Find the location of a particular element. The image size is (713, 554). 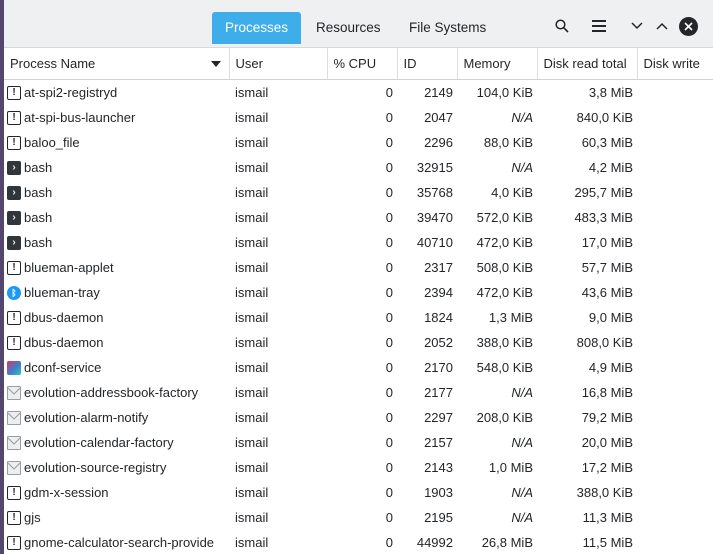

menu-icon is located at coordinates (599, 26).